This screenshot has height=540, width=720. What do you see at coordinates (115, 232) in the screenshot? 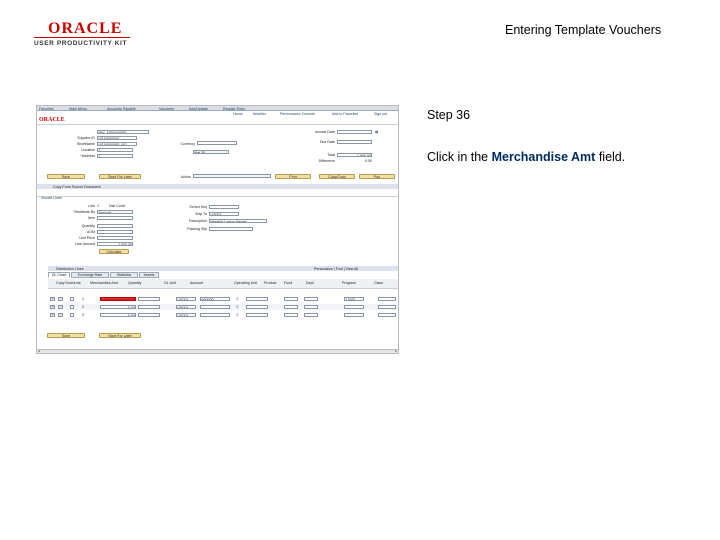
I see `uom-field` at bounding box center [115, 232].